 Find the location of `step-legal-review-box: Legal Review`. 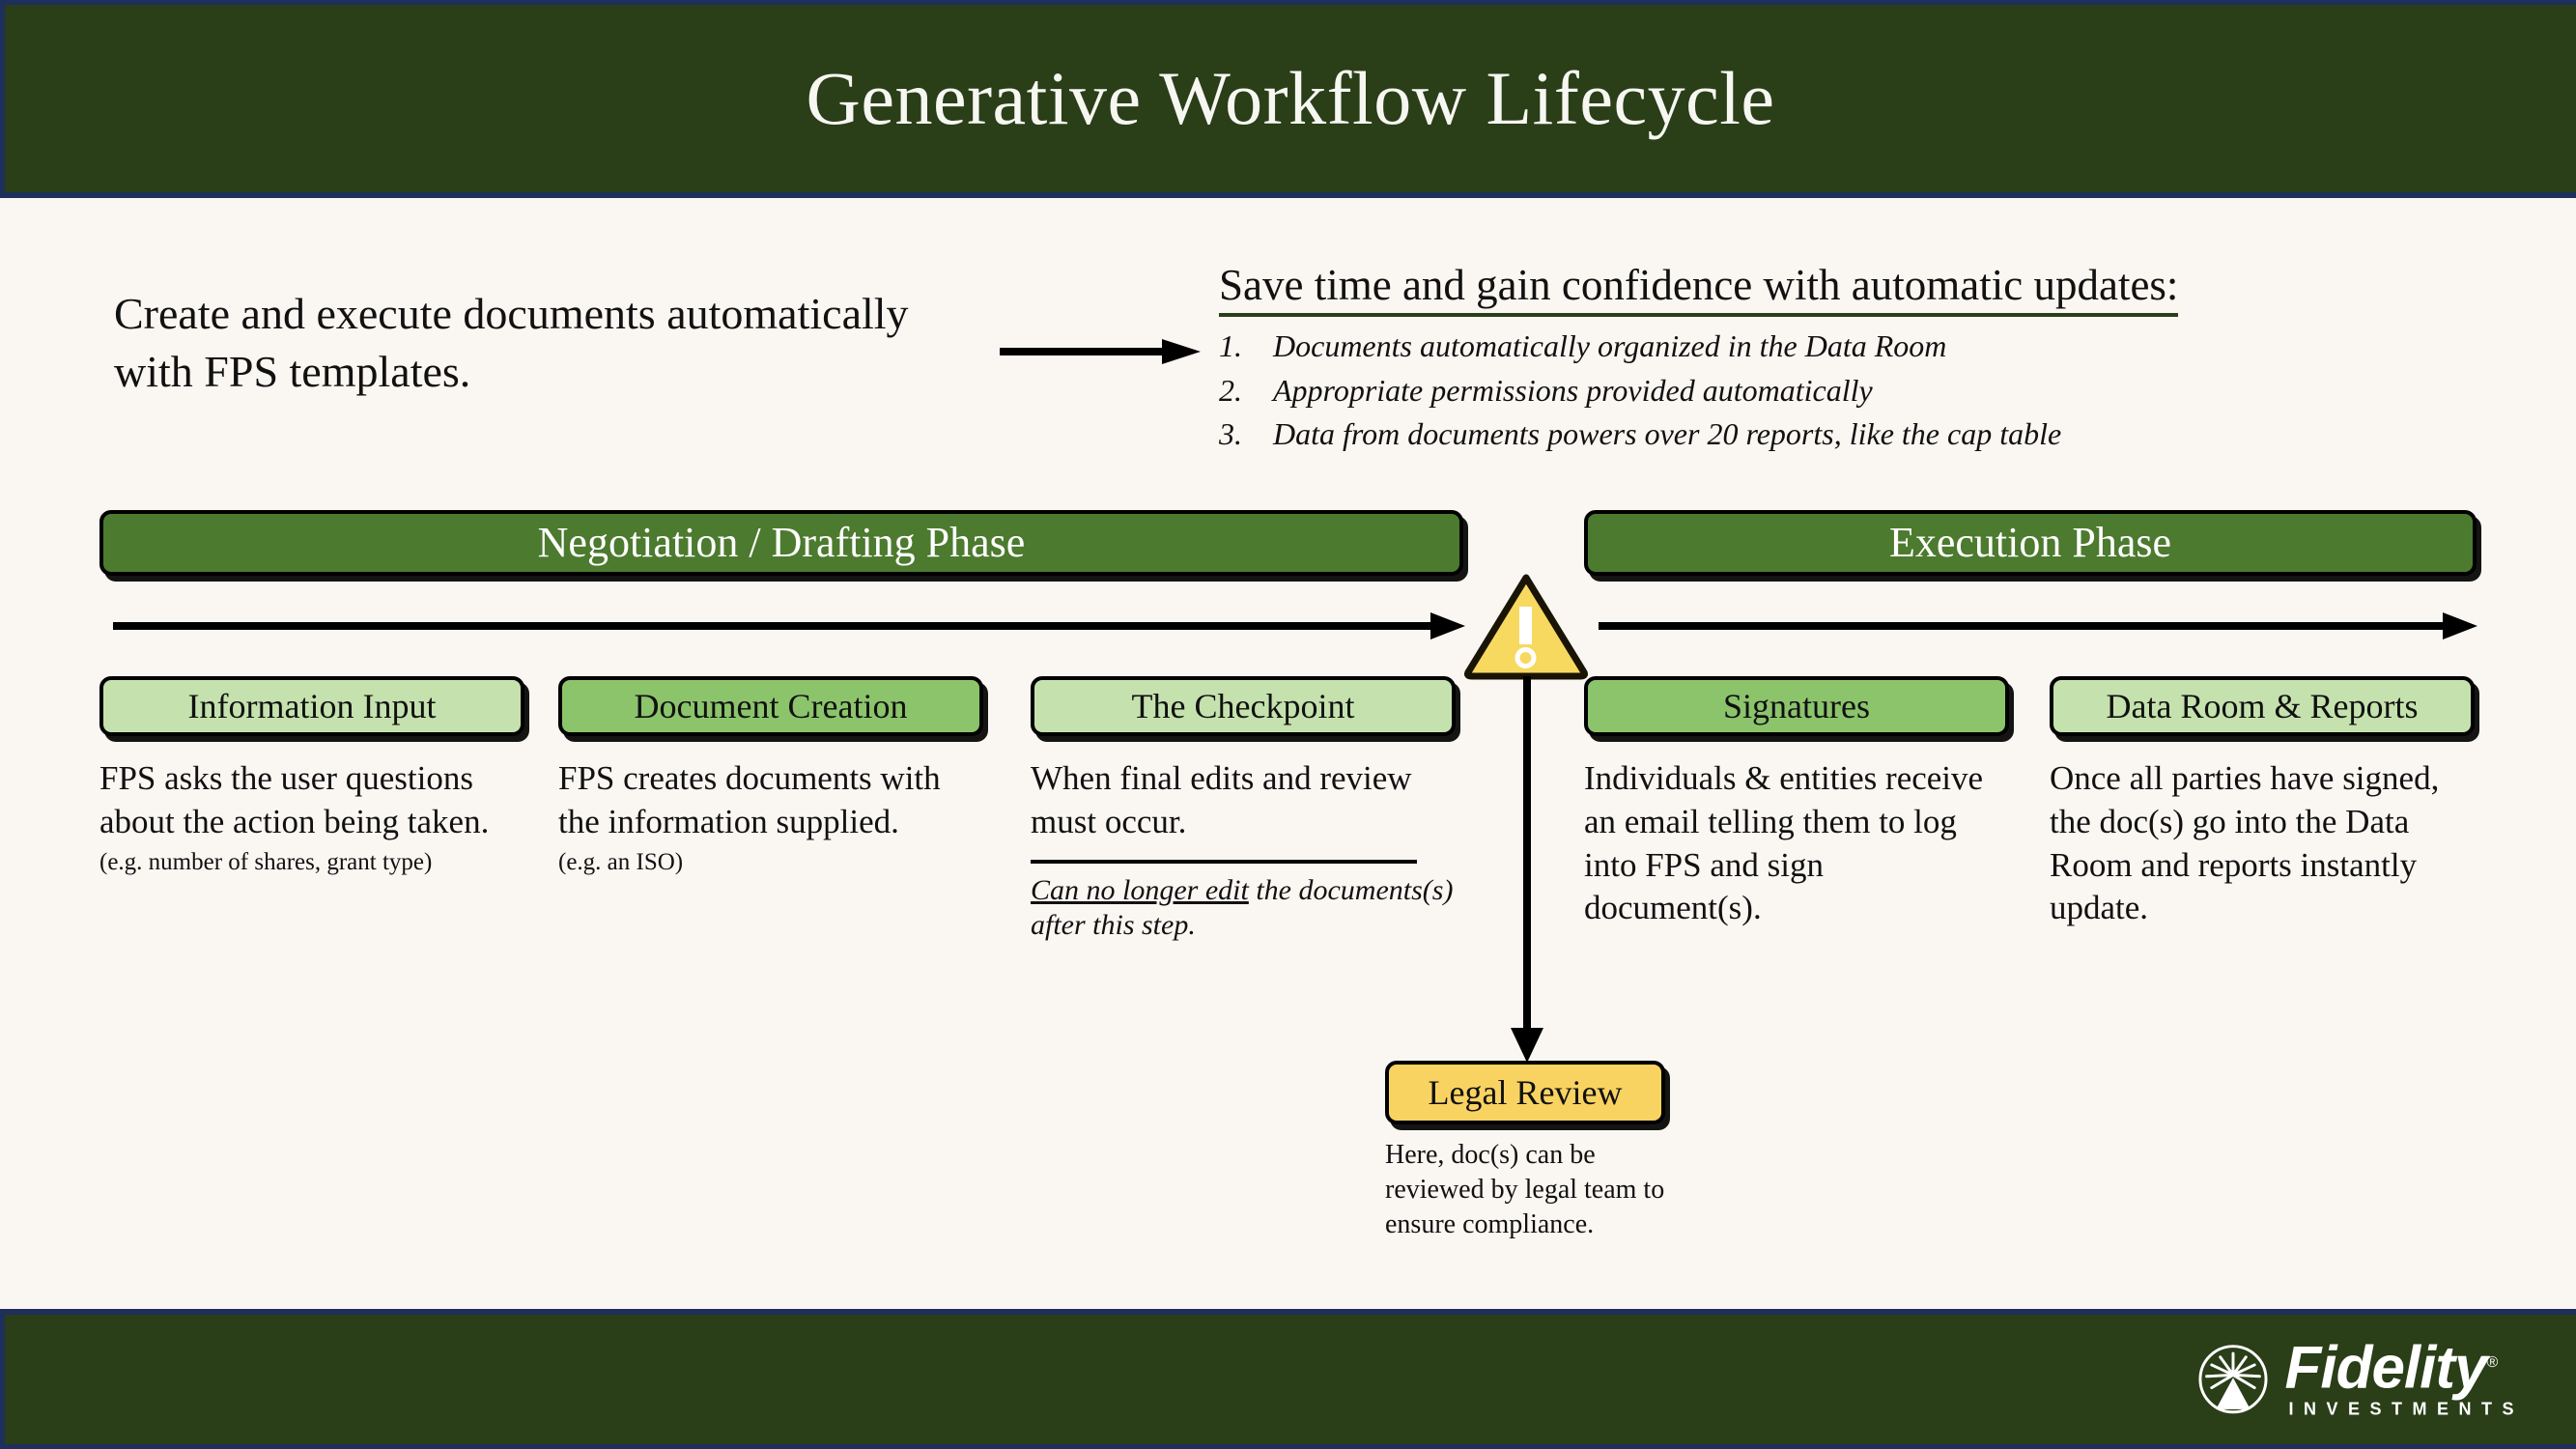

step-legal-review-box: Legal Review is located at coordinates (1525, 1092).